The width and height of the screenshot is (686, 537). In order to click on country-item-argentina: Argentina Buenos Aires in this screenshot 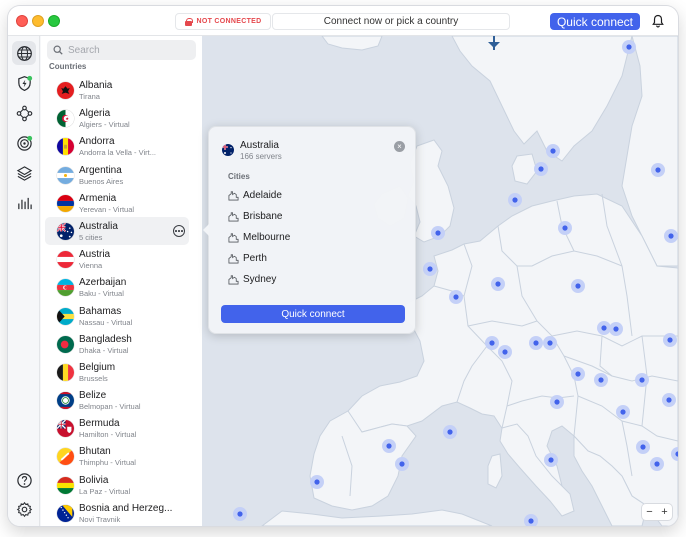, I will do `click(121, 175)`.